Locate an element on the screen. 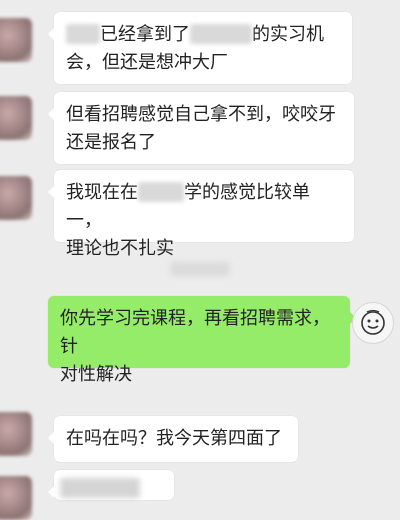  message-5-line-1: 在吗在吗？我今天第四面了 is located at coordinates (174, 438).